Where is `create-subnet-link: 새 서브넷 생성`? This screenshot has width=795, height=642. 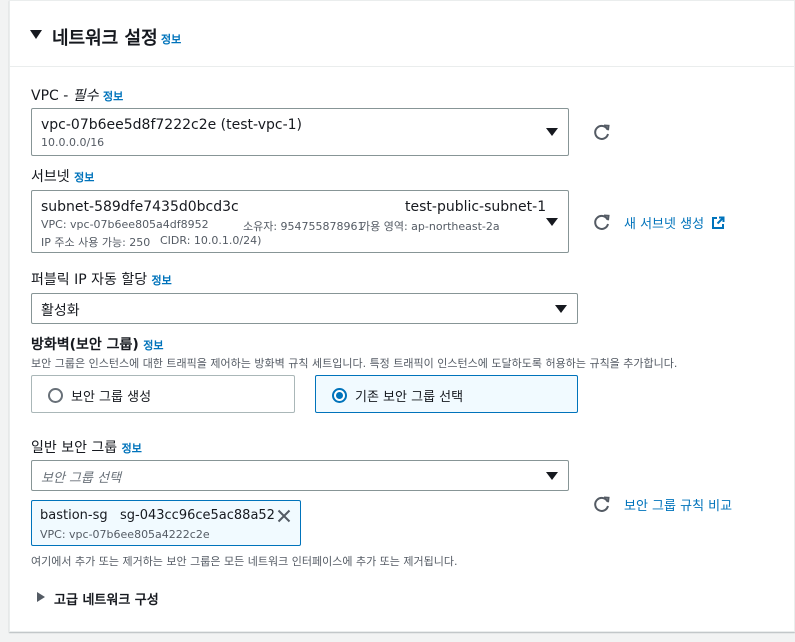
create-subnet-link: 새 서브넷 생성 is located at coordinates (674, 222).